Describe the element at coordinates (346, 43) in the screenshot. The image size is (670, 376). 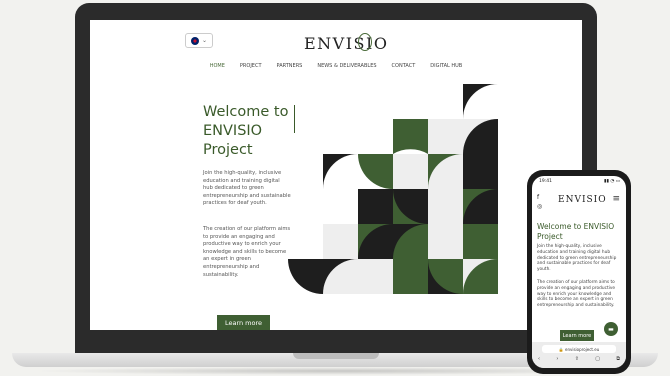
I see `site-logo: ENVISIO` at that location.